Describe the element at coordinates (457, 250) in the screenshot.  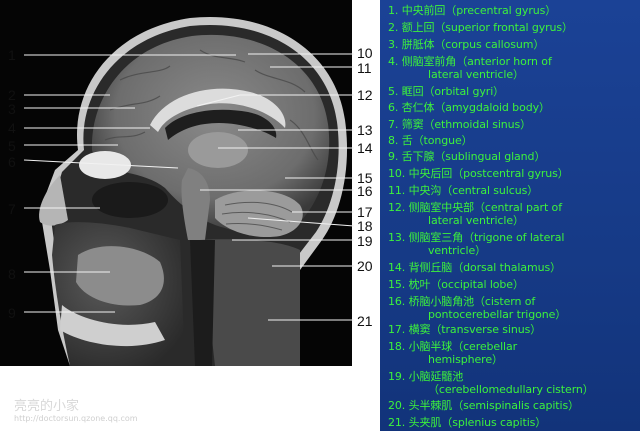
I see `legend-item-continuation: ventricle）` at that location.